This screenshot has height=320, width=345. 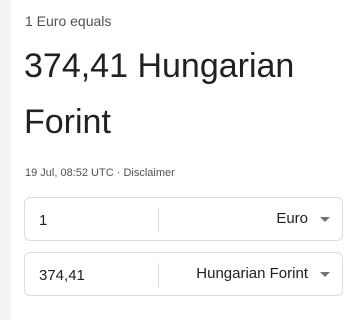 I want to click on to-currency-label: Hungarian Forint, so click(x=252, y=273).